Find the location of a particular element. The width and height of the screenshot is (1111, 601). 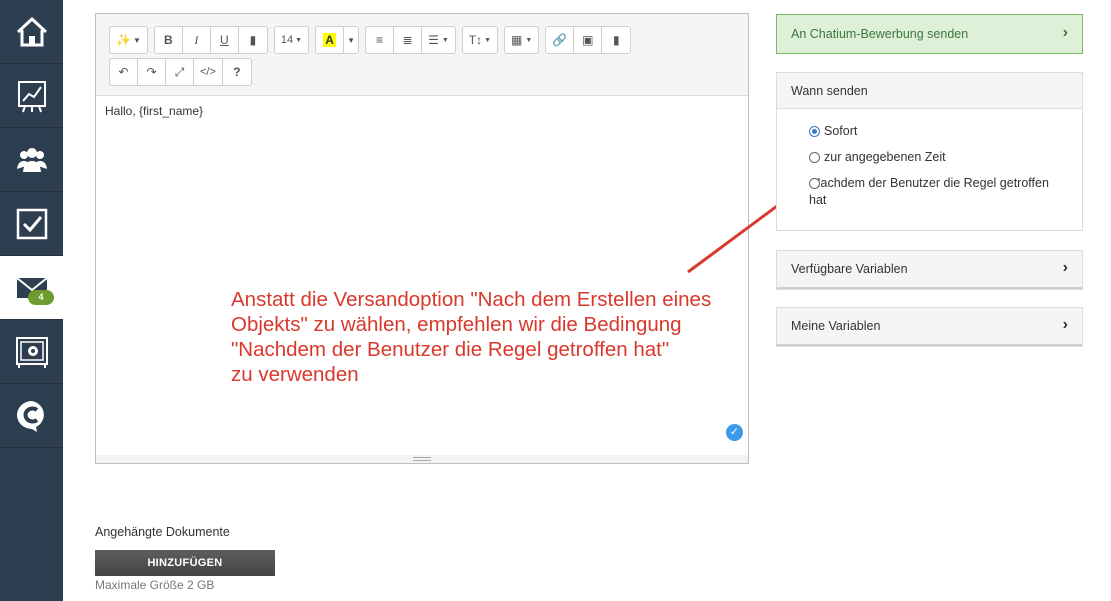

redo-icon: ↷ is located at coordinates (151, 72).